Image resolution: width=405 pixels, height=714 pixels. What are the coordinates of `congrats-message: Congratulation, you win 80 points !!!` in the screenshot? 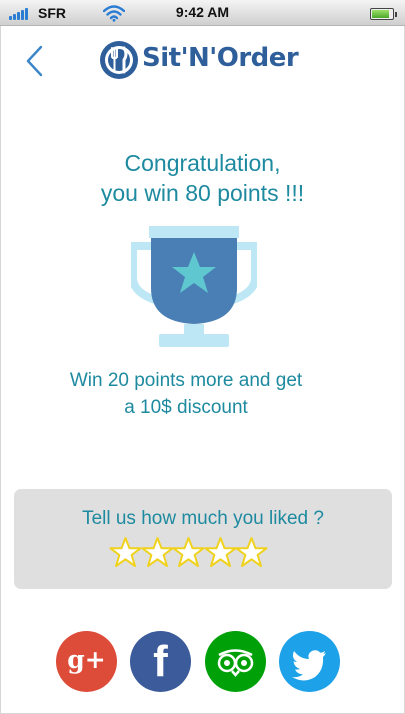 It's located at (202, 178).